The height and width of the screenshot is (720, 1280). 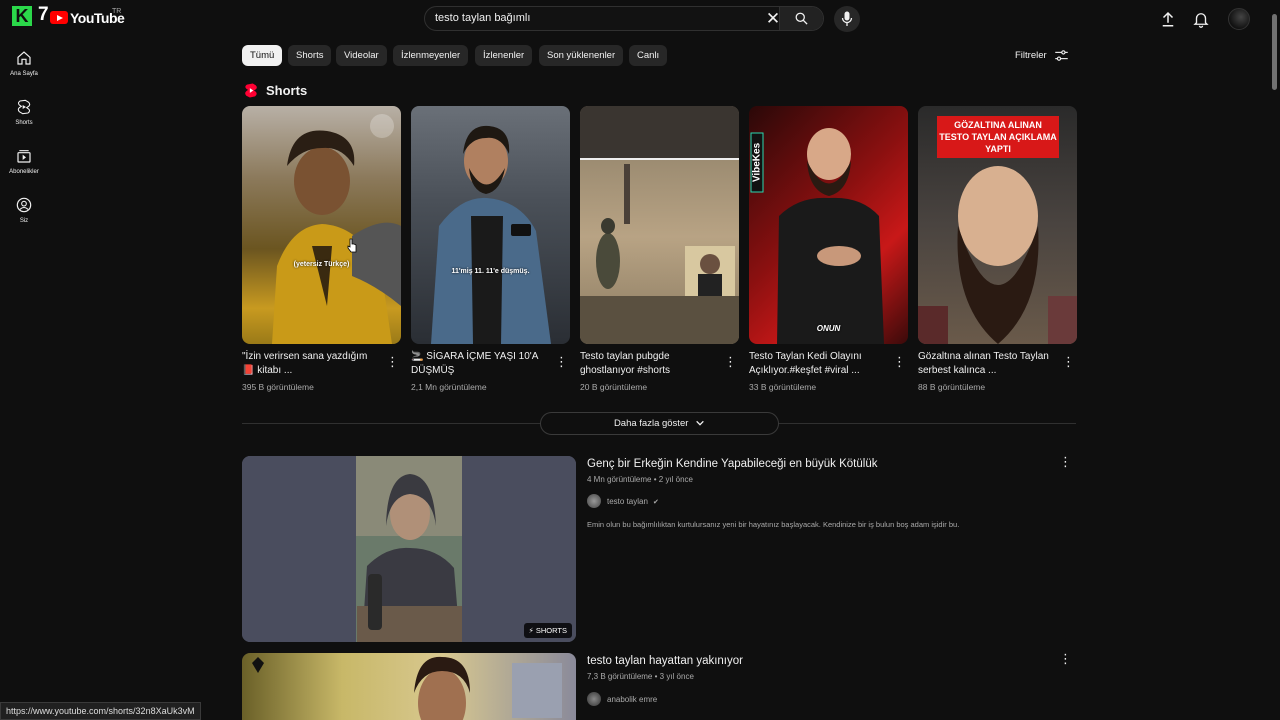 I want to click on short-title: 🚬 SİGARA İÇME YAŞI 10'A DÜŞMÜŞ, so click(x=481, y=364).